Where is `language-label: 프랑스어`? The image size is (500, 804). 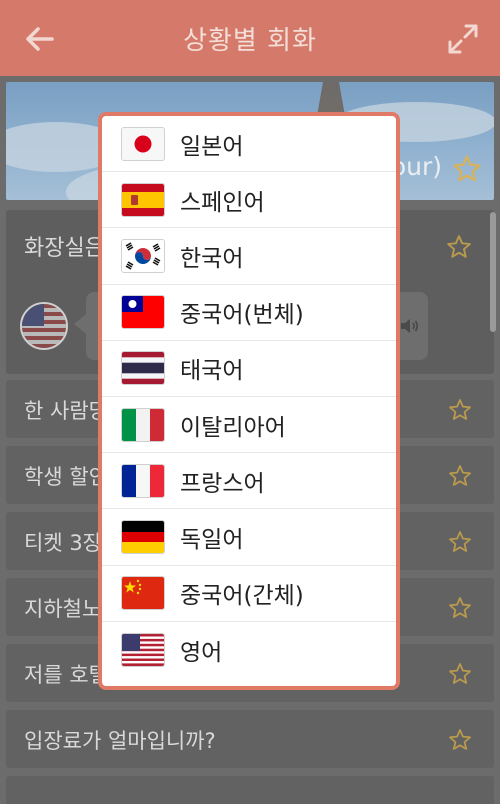
language-label: 프랑스어 is located at coordinates (222, 483).